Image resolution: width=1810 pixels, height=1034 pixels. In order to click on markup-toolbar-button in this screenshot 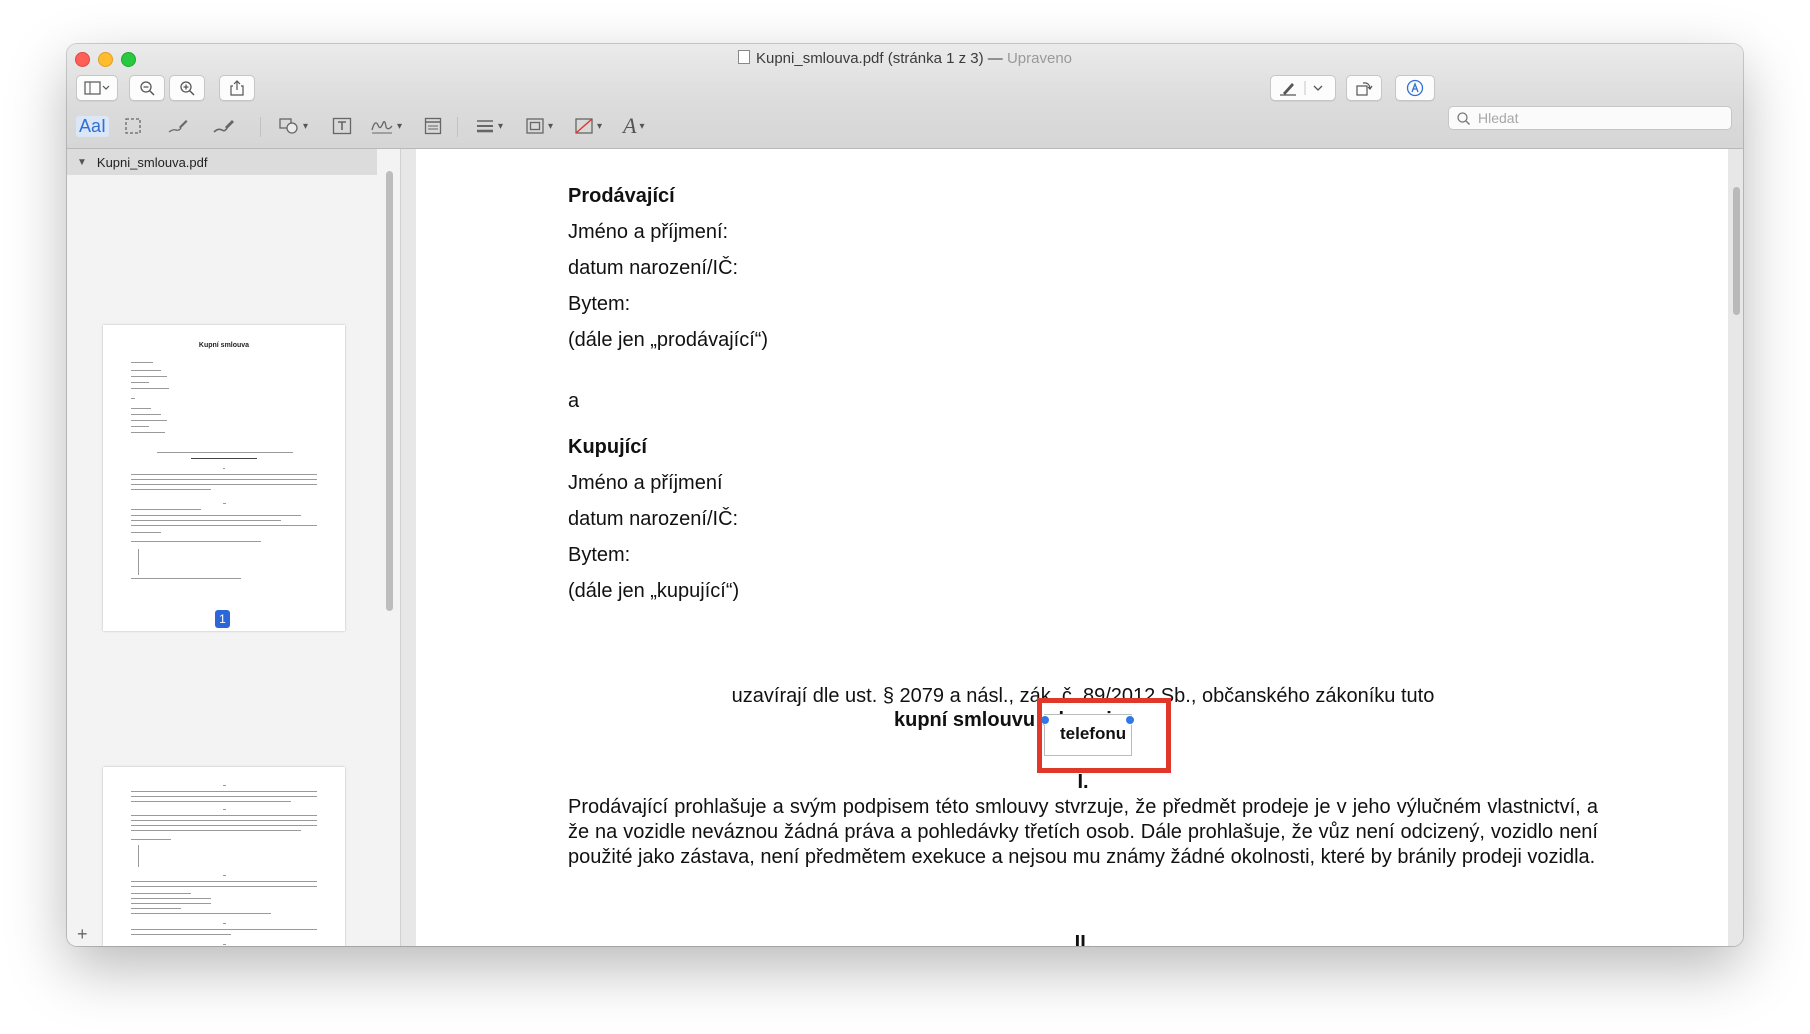, I will do `click(1415, 88)`.